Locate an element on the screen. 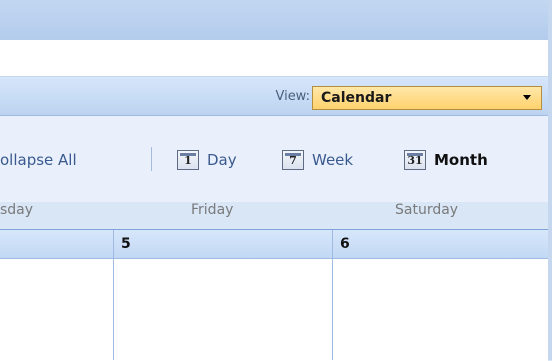  day-view-button: 1 Day is located at coordinates (207, 160).